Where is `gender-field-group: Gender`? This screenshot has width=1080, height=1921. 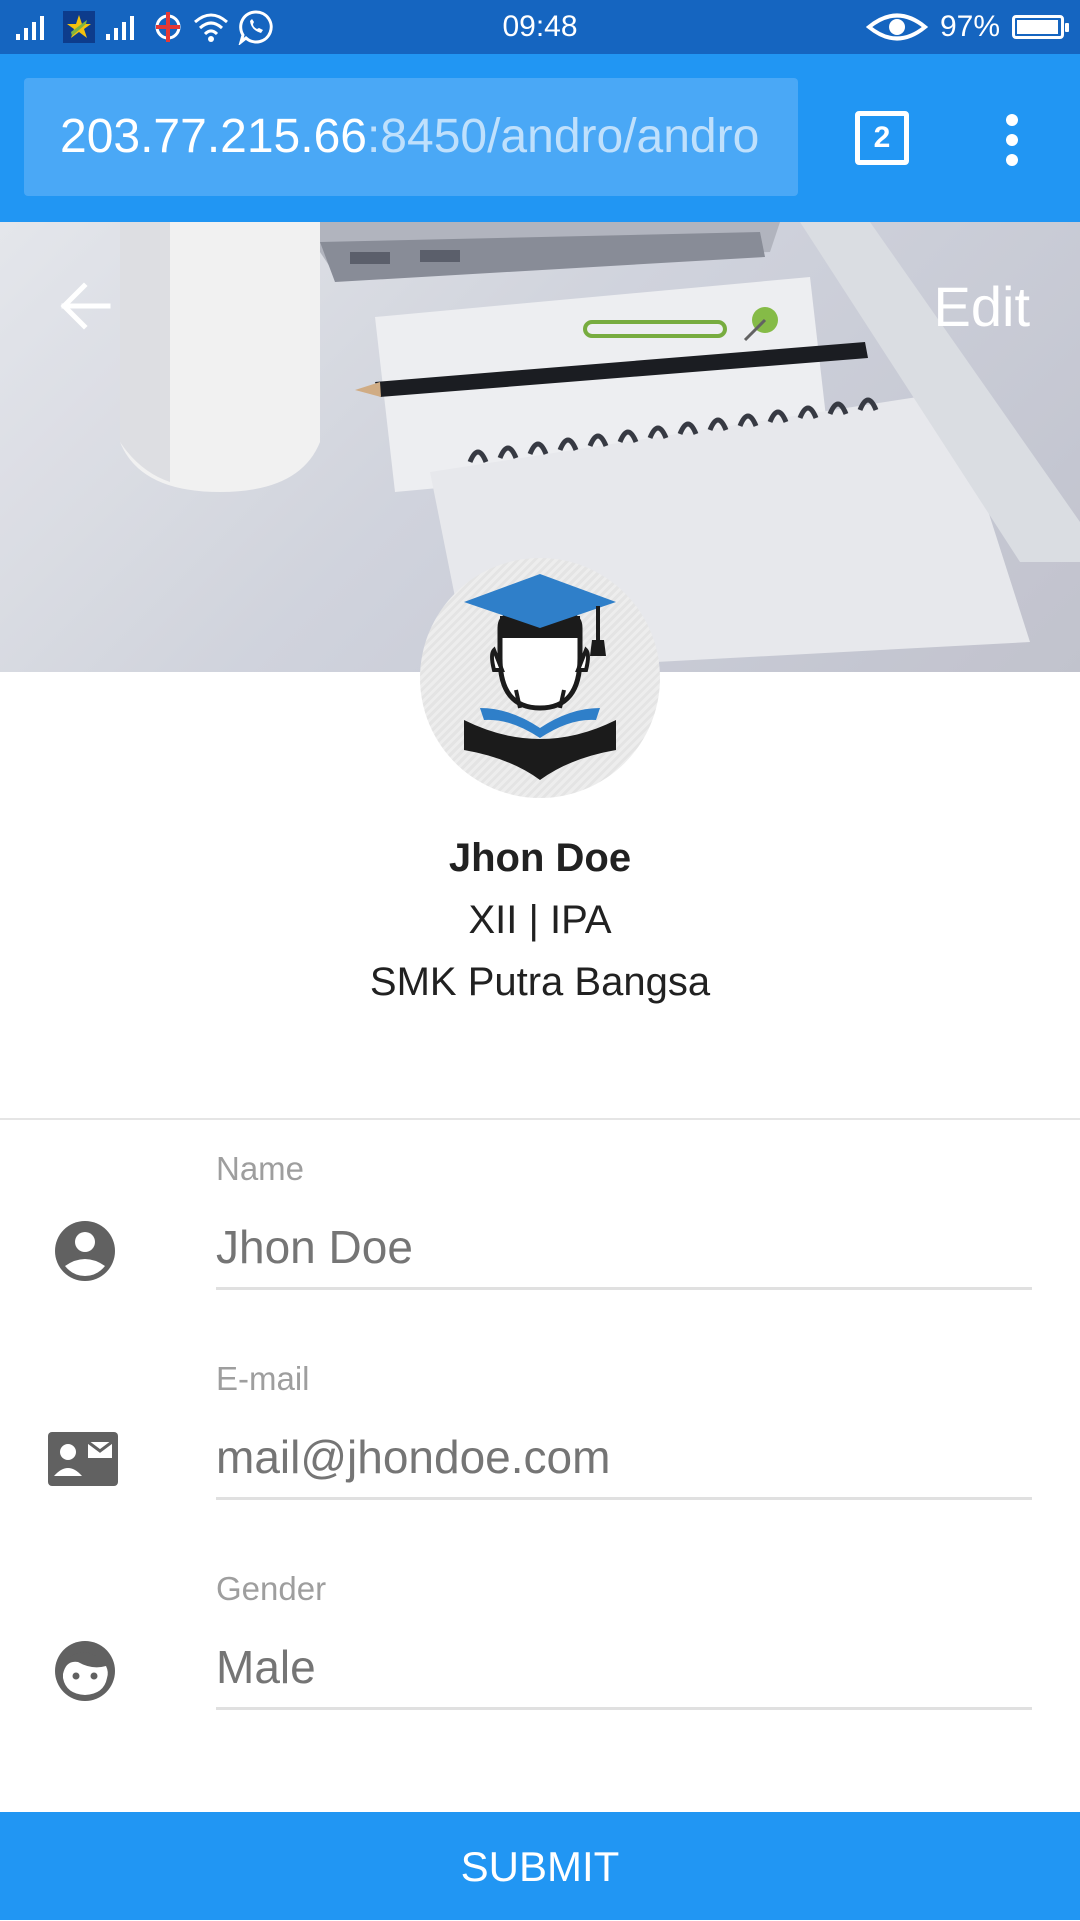 gender-field-group: Gender is located at coordinates (540, 1670).